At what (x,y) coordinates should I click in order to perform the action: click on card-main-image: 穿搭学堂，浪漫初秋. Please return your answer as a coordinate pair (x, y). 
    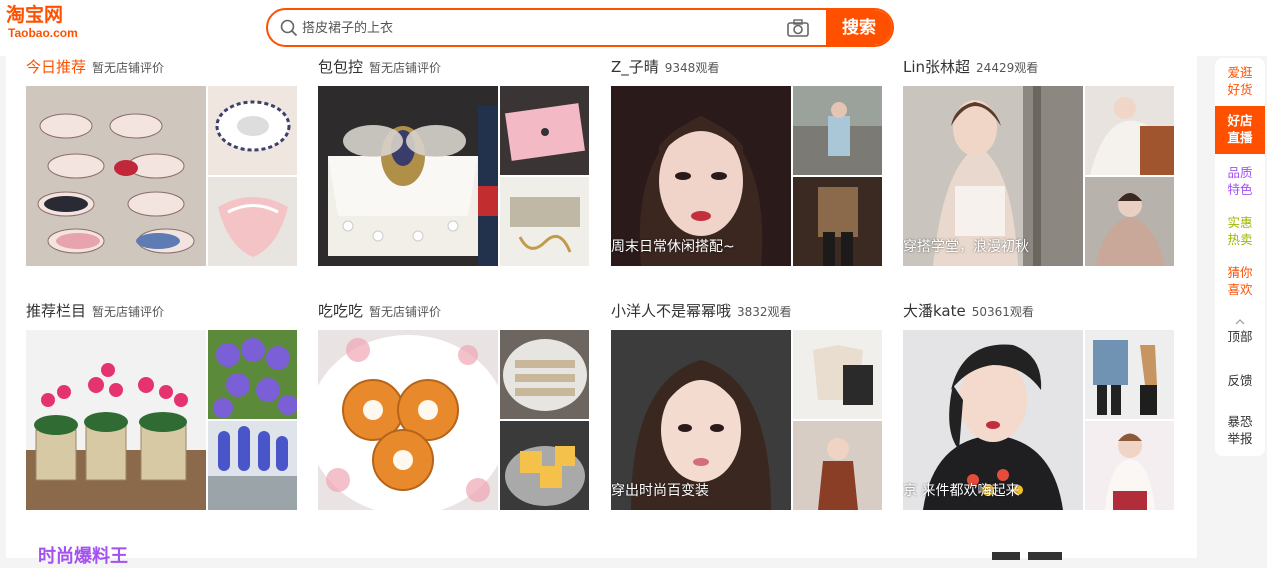
    Looking at the image, I should click on (993, 176).